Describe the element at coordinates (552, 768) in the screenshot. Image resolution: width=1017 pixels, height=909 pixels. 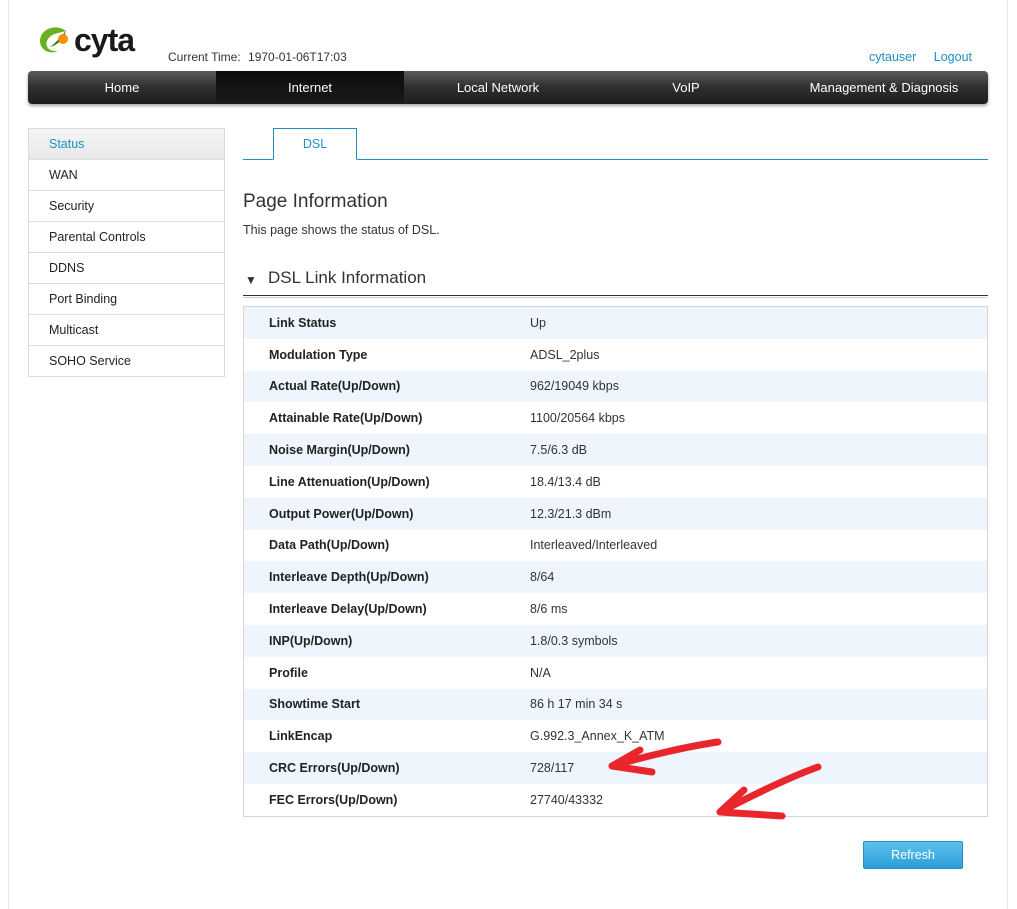
I see `row-value: 728/117` at that location.